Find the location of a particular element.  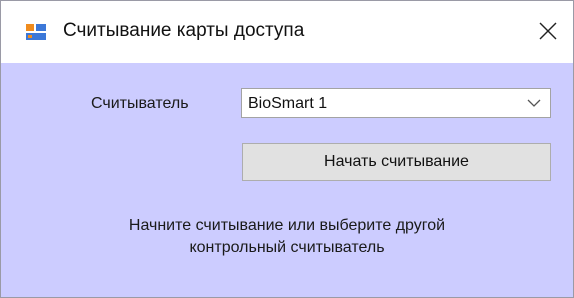

close-icon is located at coordinates (548, 31).